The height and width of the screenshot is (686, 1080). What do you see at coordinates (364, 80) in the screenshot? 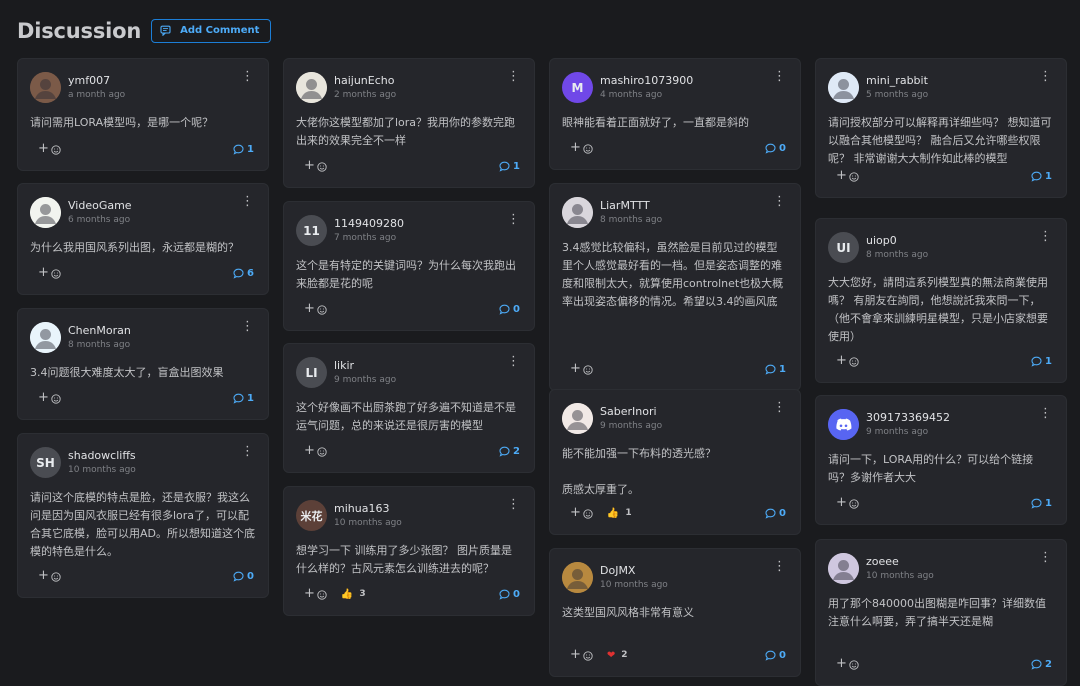
I see `username-link: haijunEcho` at bounding box center [364, 80].